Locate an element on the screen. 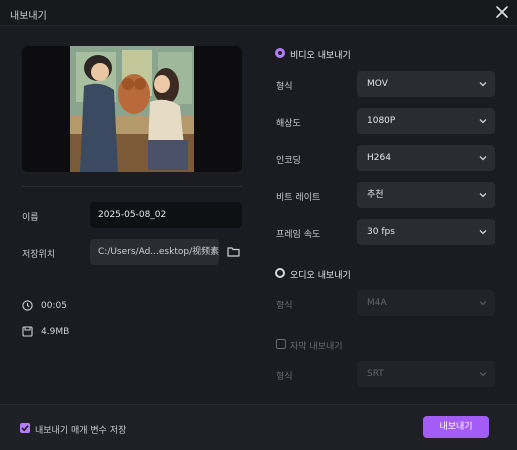  audio-format-select: M4A is located at coordinates (426, 303).